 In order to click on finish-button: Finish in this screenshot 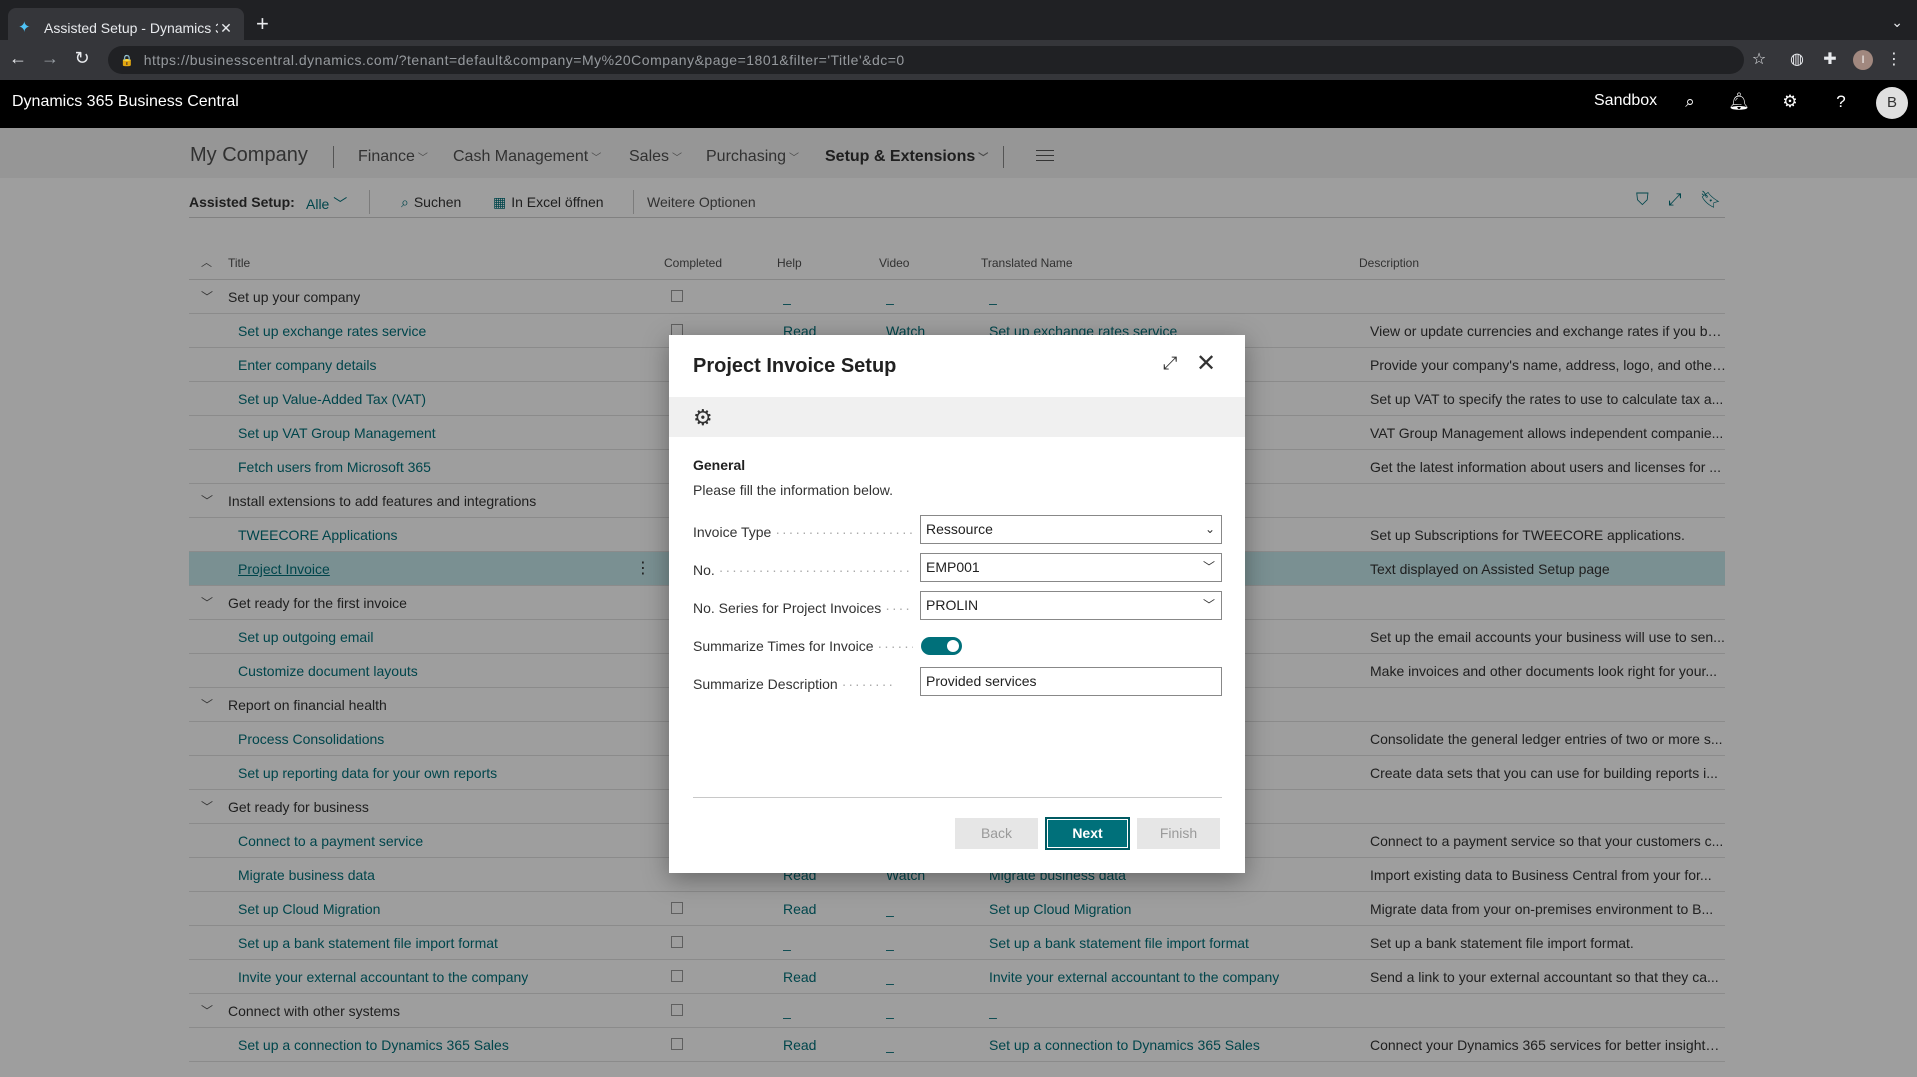, I will do `click(1178, 833)`.